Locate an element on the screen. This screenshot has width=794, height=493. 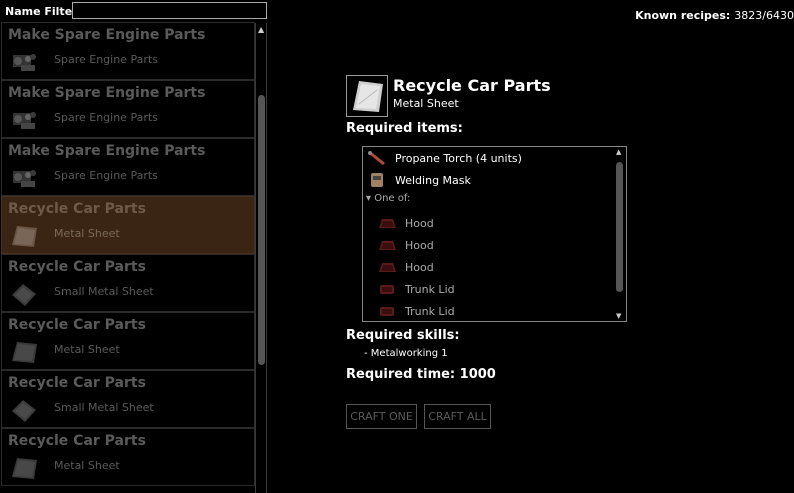
required-skills-heading: Required skills: is located at coordinates (403, 335).